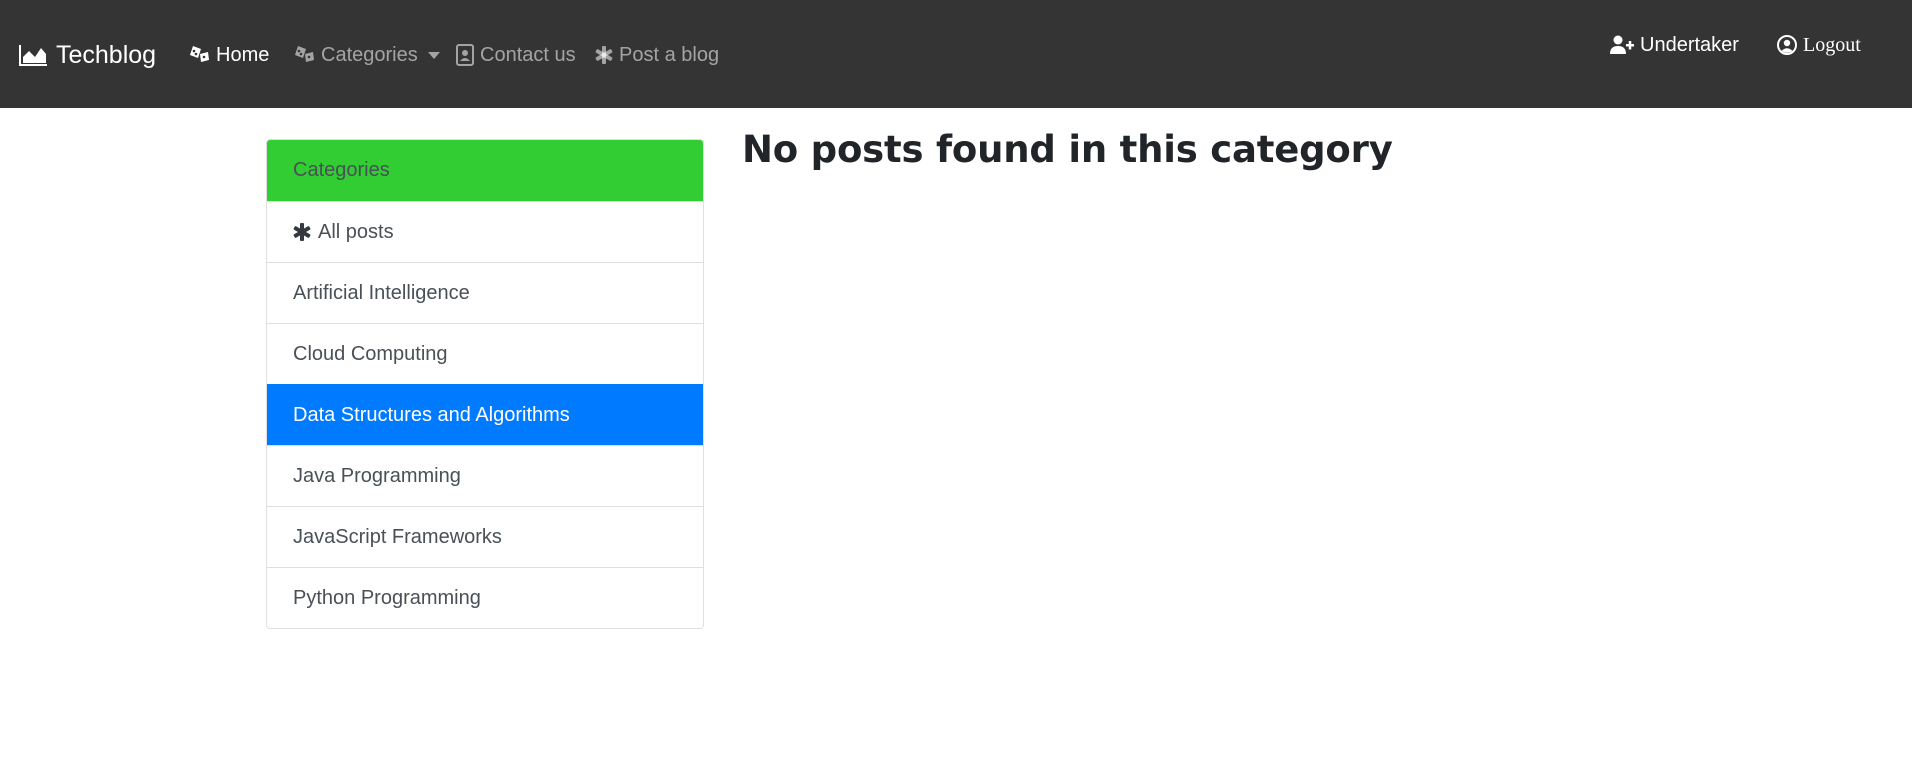 The height and width of the screenshot is (783, 1912). What do you see at coordinates (243, 54) in the screenshot?
I see `nav-home-label: Home` at bounding box center [243, 54].